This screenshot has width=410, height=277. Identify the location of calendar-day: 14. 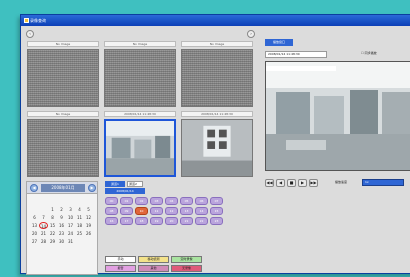
(43, 225).